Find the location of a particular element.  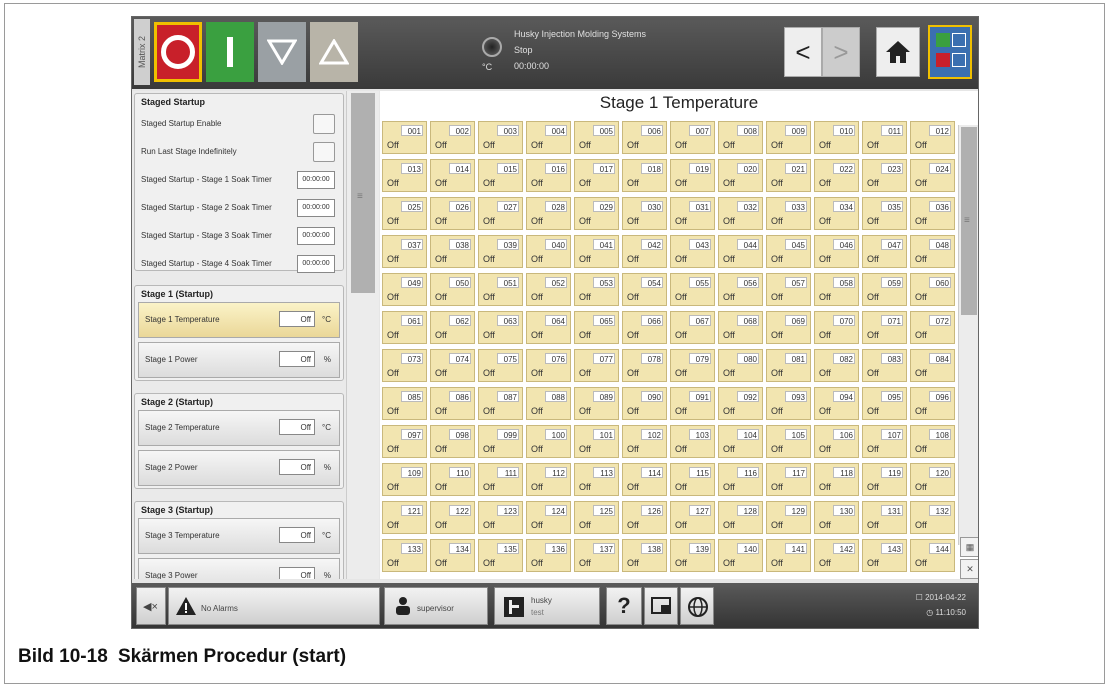

zone-cell: 054 Off is located at coordinates (644, 289).